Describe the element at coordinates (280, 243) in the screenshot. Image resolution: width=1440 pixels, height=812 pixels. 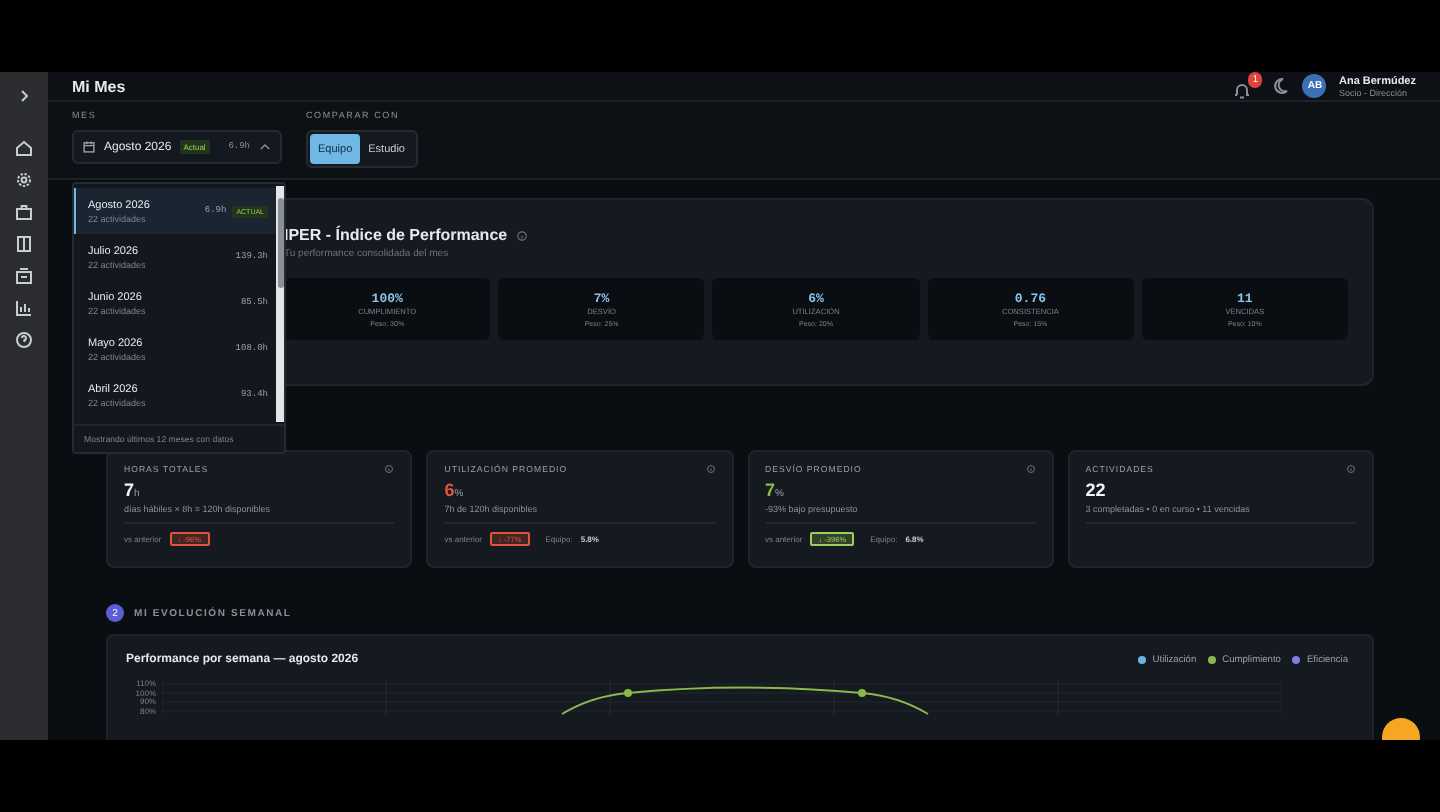
I see `scroll-thumb` at that location.